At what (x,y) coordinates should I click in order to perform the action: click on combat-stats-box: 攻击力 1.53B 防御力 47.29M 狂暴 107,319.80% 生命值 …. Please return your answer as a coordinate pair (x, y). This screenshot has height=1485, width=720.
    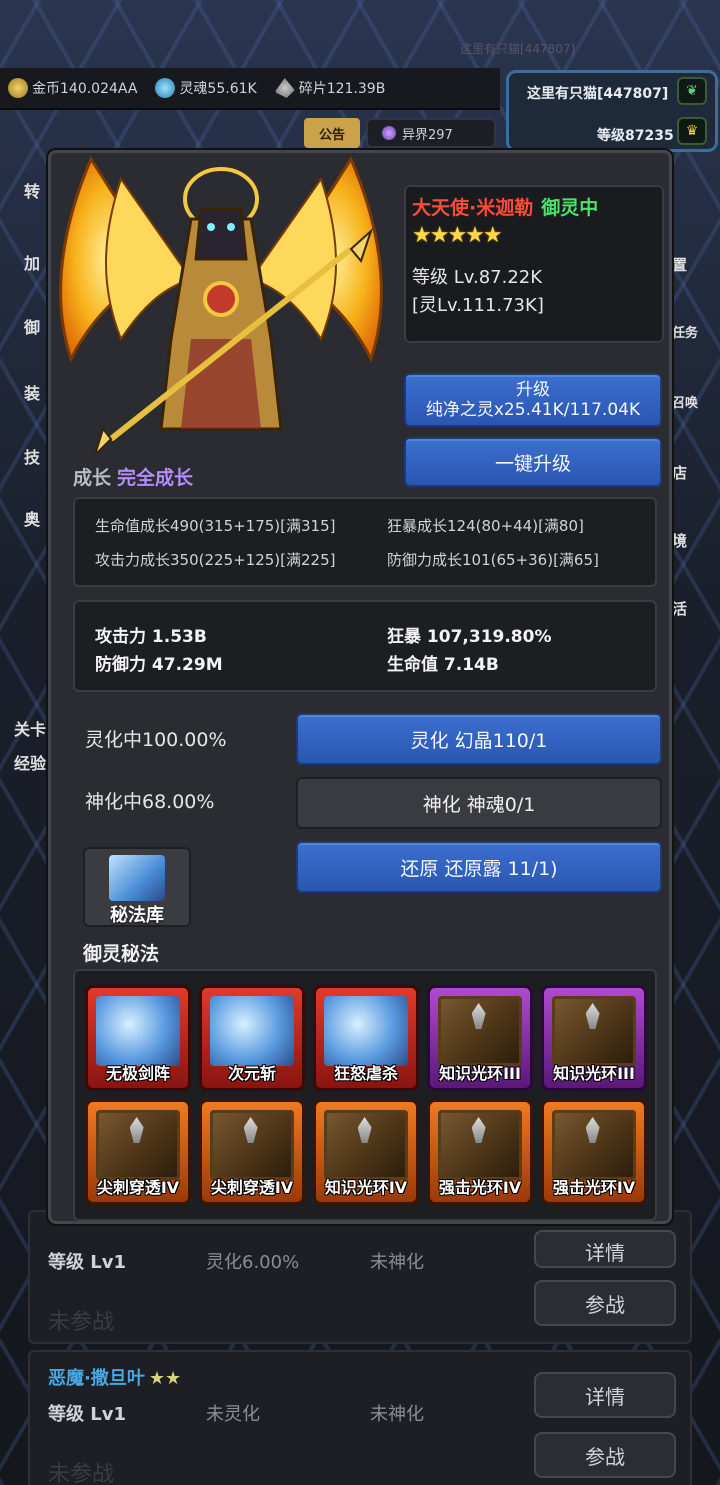
    Looking at the image, I should click on (365, 646).